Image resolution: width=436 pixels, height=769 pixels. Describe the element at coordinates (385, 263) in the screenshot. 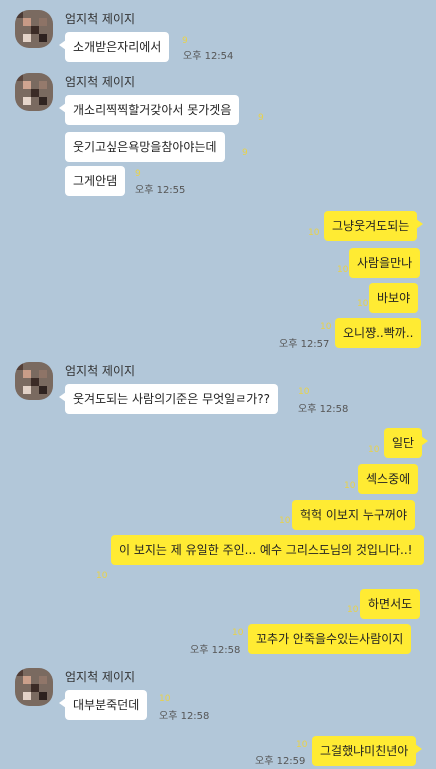

I see `message-bubble: 사람을만나` at that location.